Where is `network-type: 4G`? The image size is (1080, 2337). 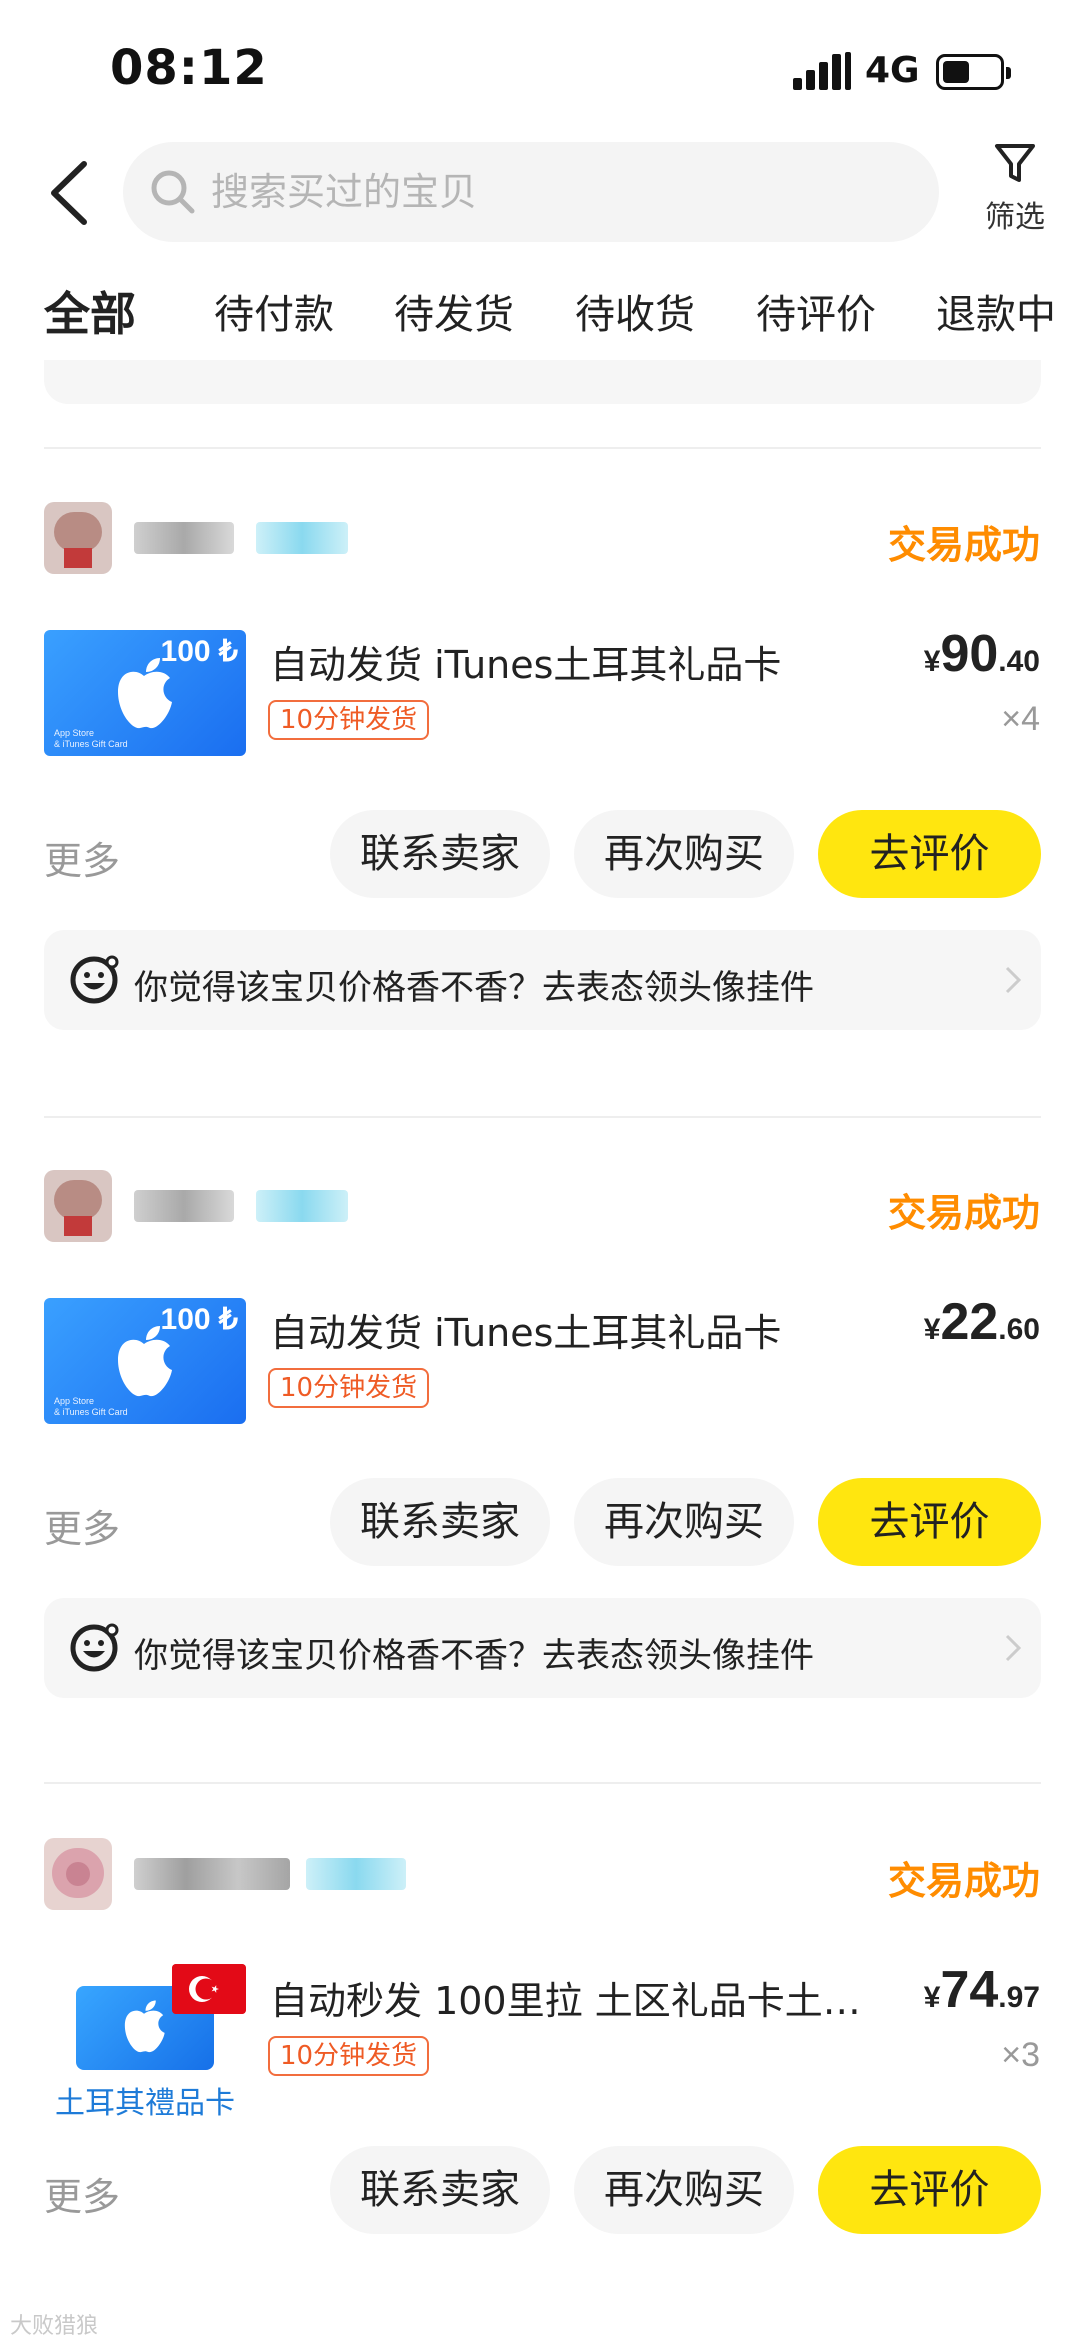 network-type: 4G is located at coordinates (892, 70).